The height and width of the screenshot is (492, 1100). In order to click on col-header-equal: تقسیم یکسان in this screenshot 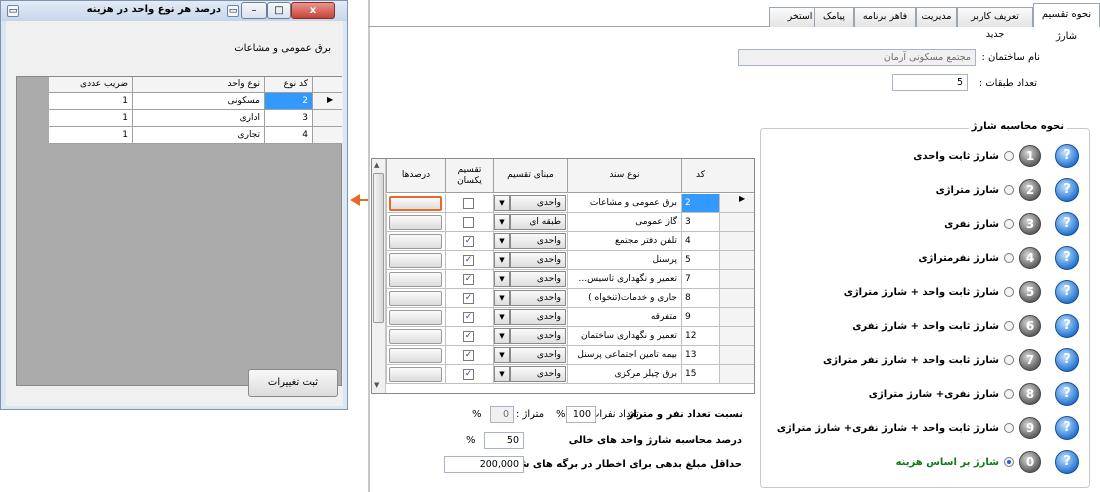, I will do `click(469, 176)`.